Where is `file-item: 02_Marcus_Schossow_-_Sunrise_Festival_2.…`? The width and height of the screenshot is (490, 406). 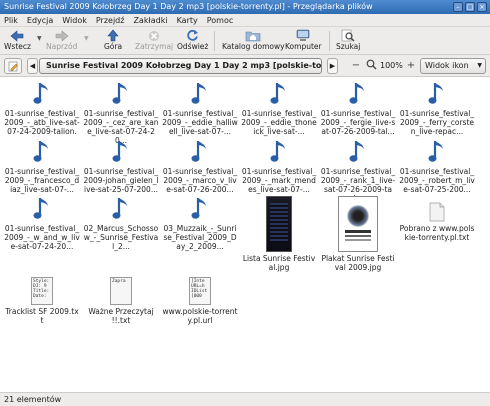 file-item: 02_Marcus_Schossow_-_Sunrise_Festival_2.… is located at coordinates (121, 222).